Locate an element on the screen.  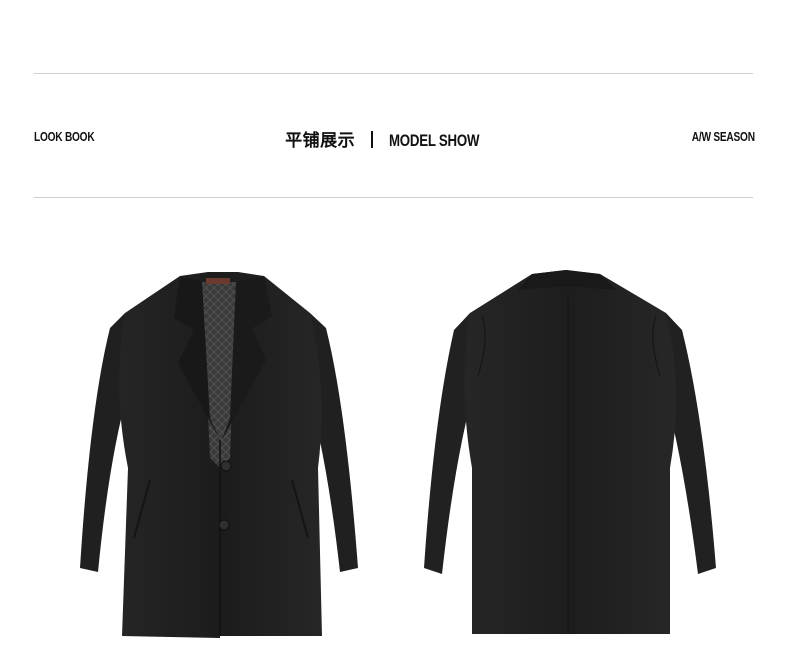
top-divider is located at coordinates (393, 73).